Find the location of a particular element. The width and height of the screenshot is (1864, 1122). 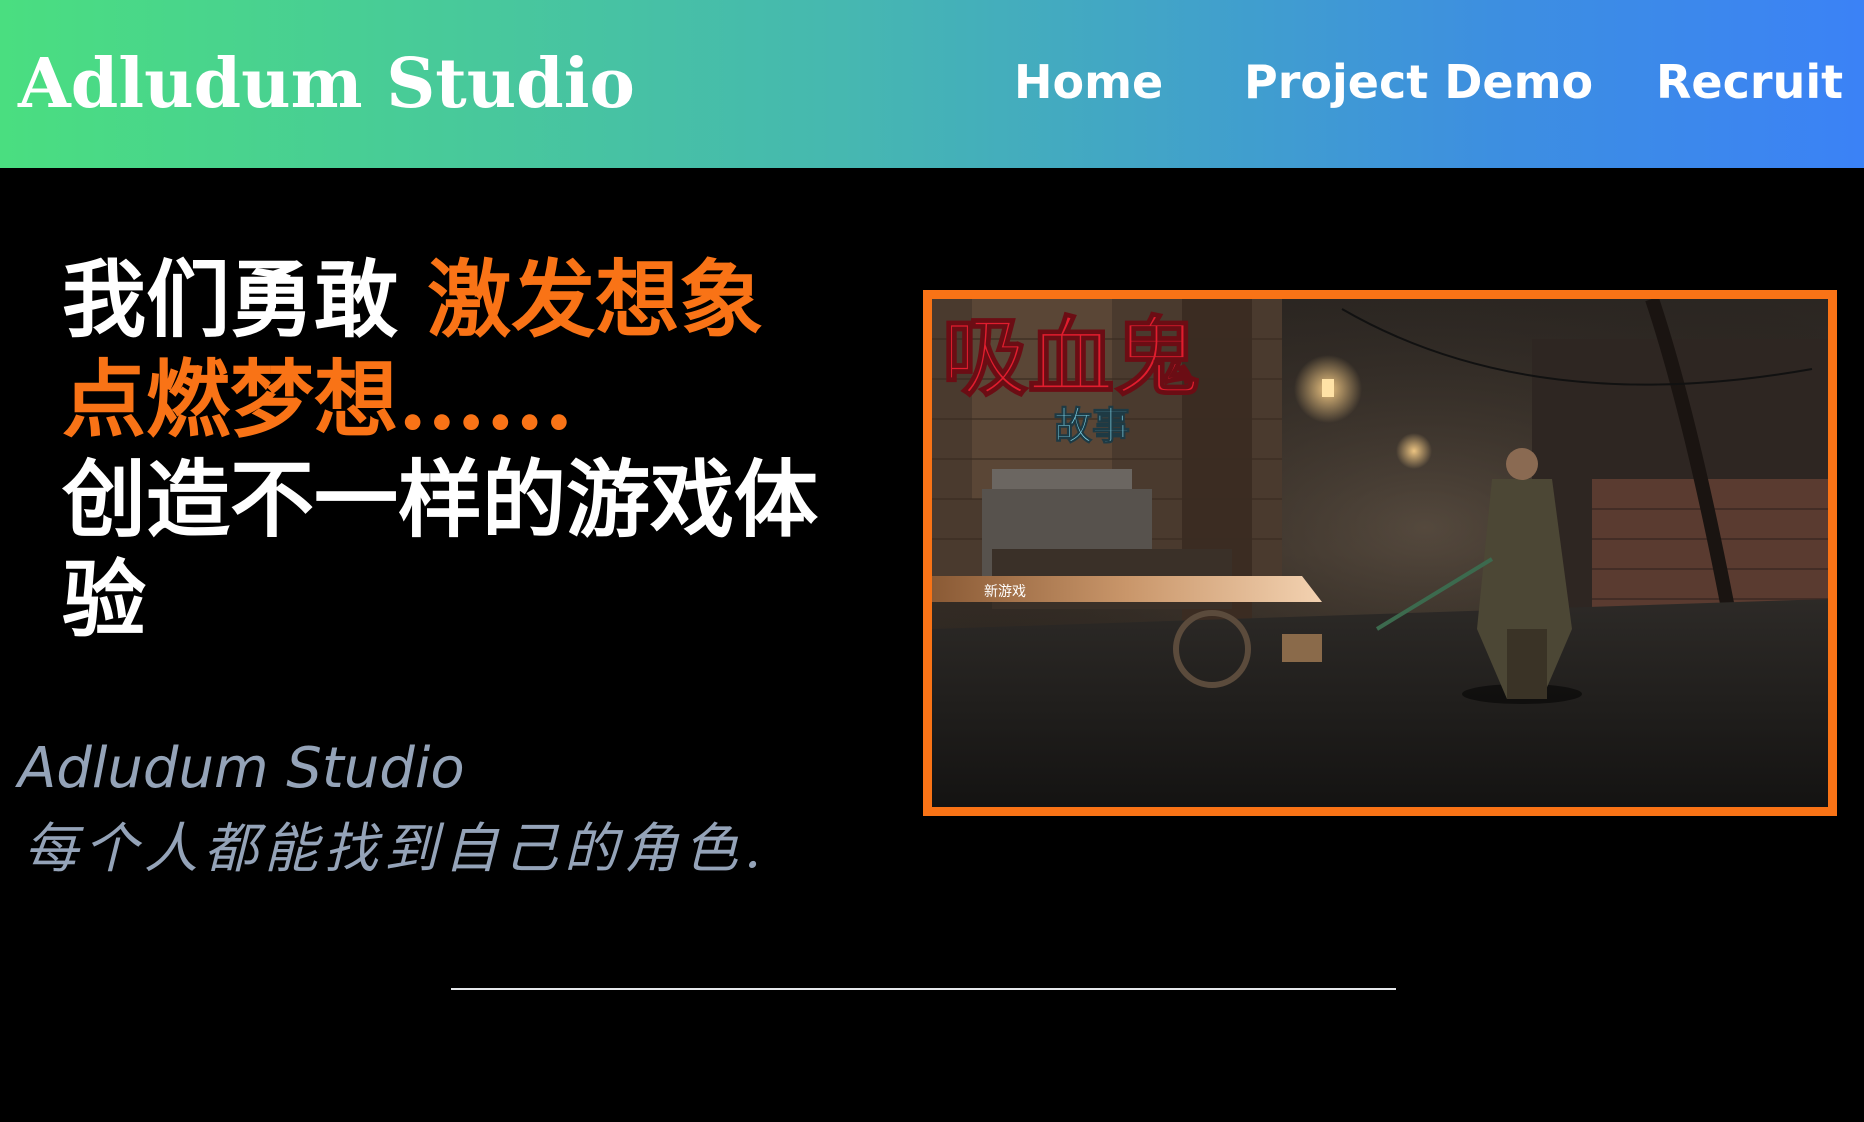

new-game-menu-label: 新游戏 is located at coordinates (1005, 592).